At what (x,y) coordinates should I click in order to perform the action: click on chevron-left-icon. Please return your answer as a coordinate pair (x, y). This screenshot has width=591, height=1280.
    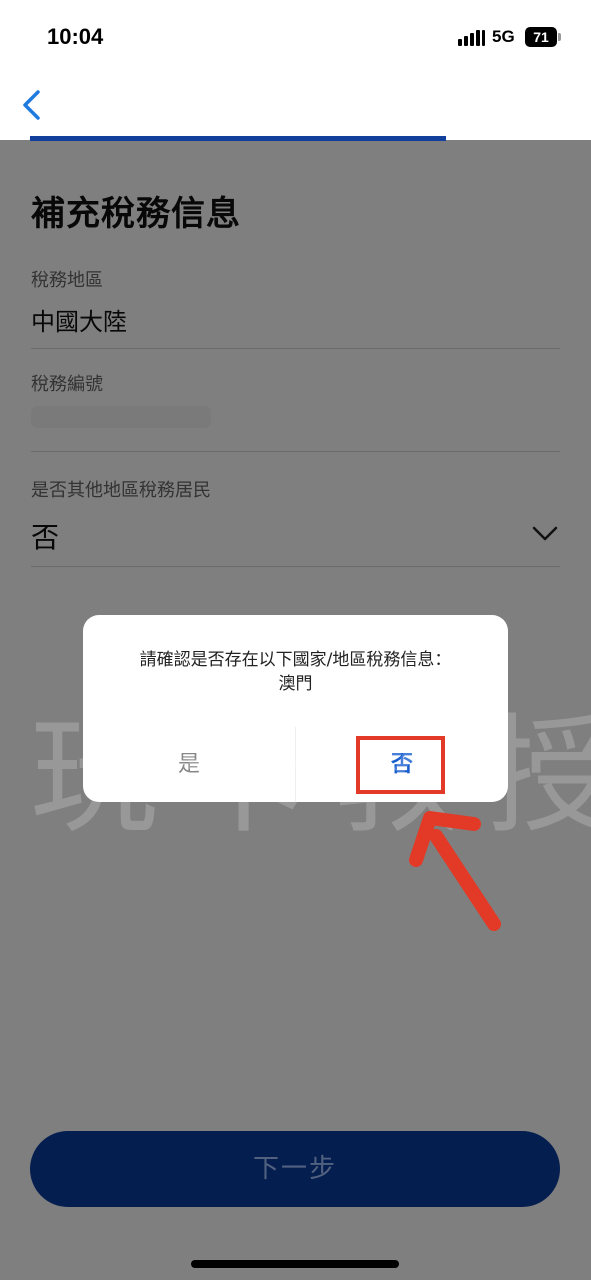
    Looking at the image, I should click on (31, 105).